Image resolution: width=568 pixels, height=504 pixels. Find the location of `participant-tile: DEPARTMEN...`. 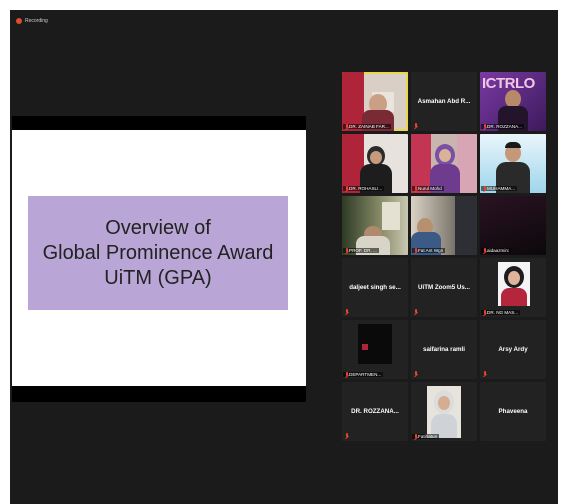

participant-tile: DEPARTMEN... is located at coordinates (375, 349).